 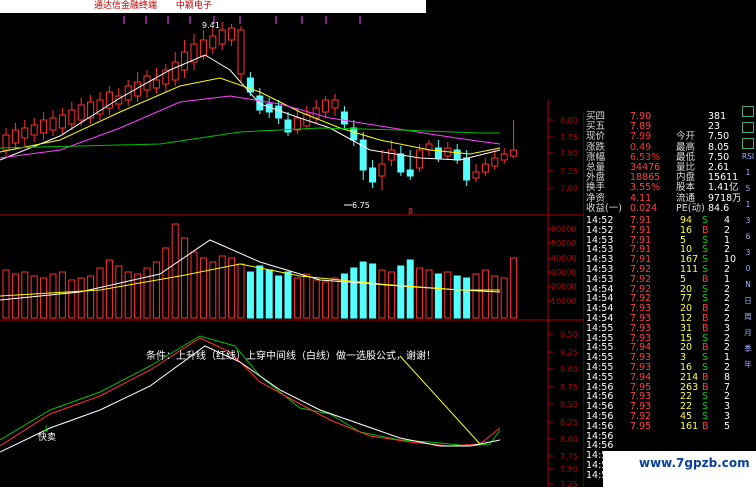 What do you see at coordinates (686, 230) in the screenshot?
I see `tick-v: 16` at bounding box center [686, 230].